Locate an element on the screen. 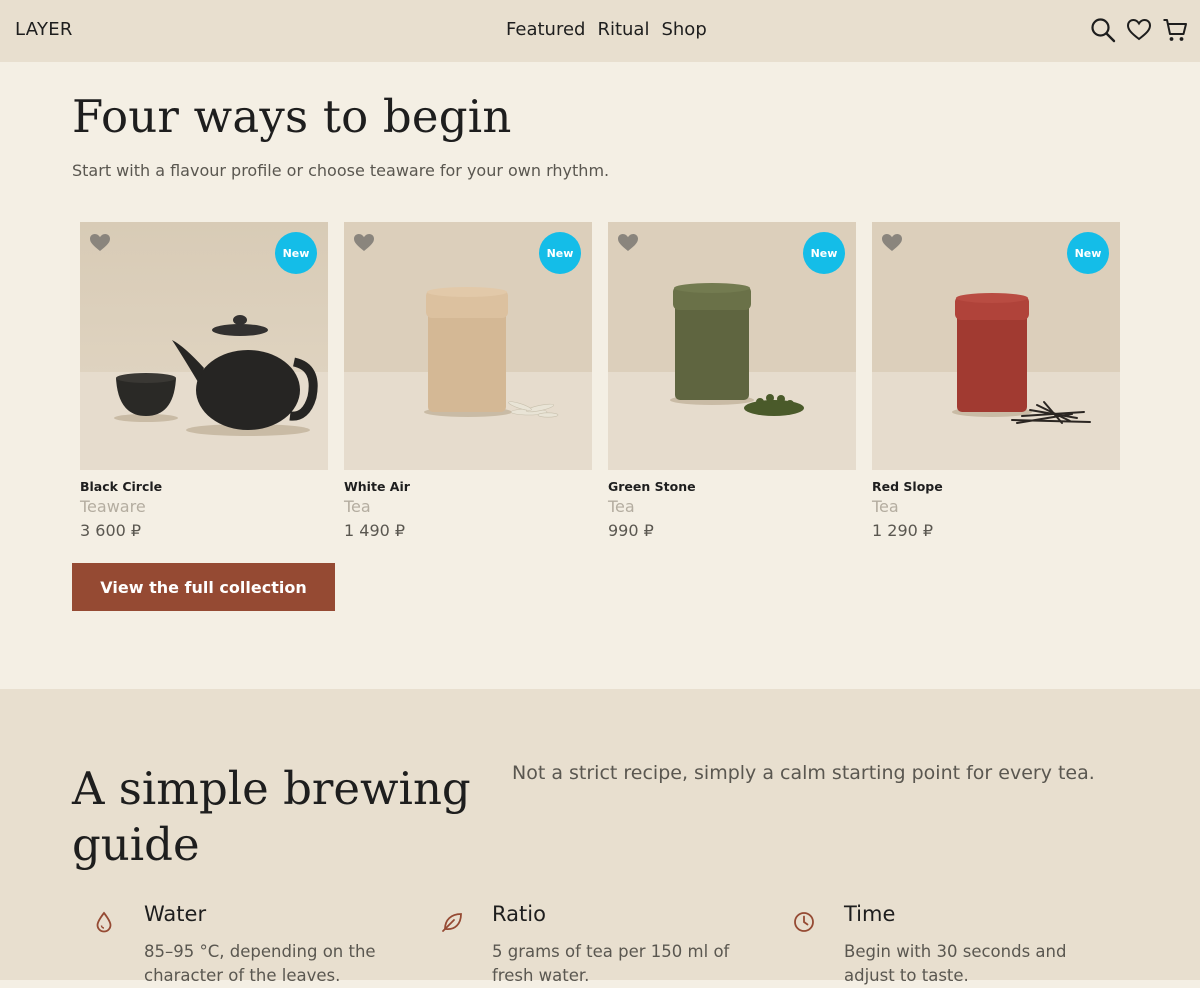 This screenshot has height=988, width=1200. product-price: 3 600 ₽ is located at coordinates (111, 530).